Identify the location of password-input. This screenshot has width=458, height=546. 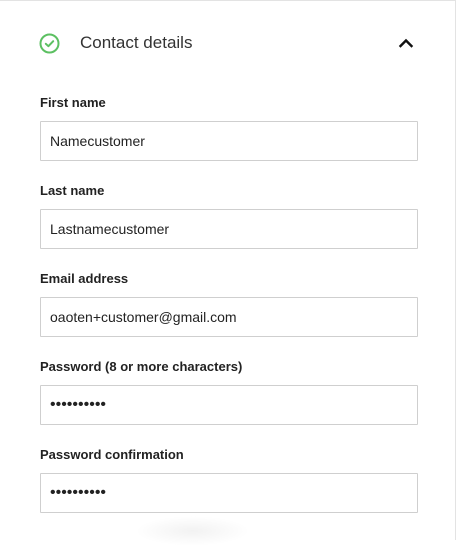
(229, 405).